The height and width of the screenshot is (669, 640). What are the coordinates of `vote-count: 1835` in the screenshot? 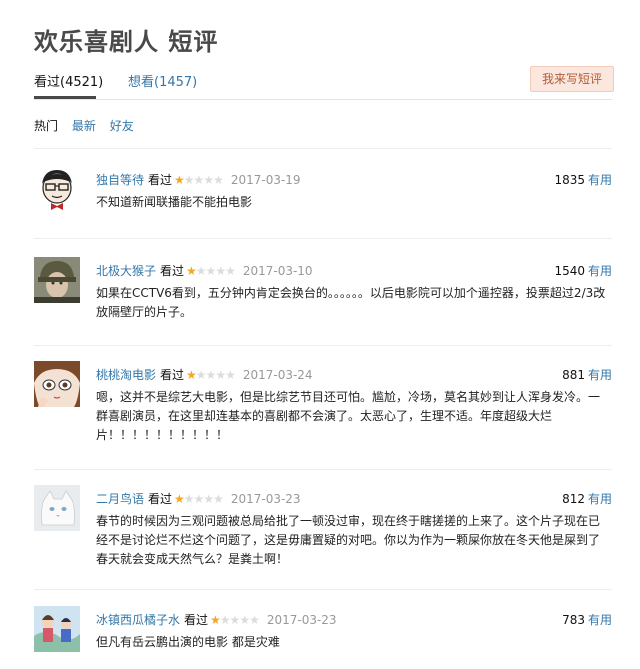 It's located at (569, 180).